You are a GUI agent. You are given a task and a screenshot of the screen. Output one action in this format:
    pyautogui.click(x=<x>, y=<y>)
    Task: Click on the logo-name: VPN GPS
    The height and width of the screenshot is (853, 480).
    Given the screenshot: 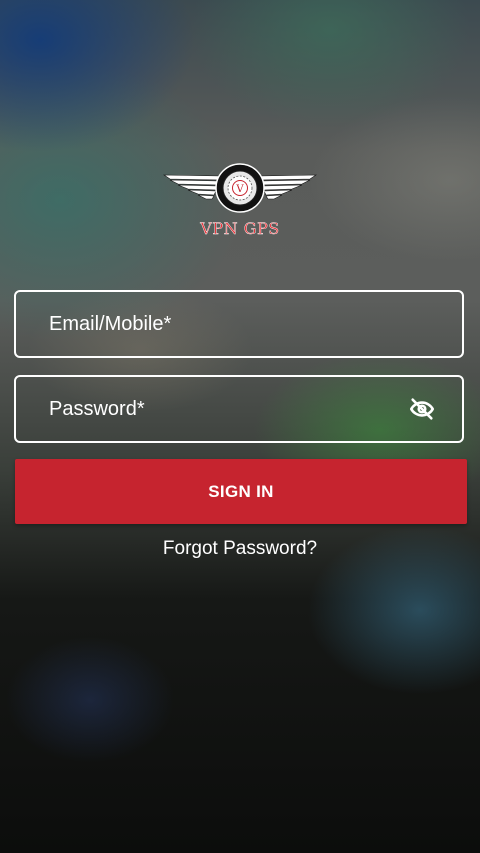 What is the action you would take?
    pyautogui.click(x=240, y=228)
    